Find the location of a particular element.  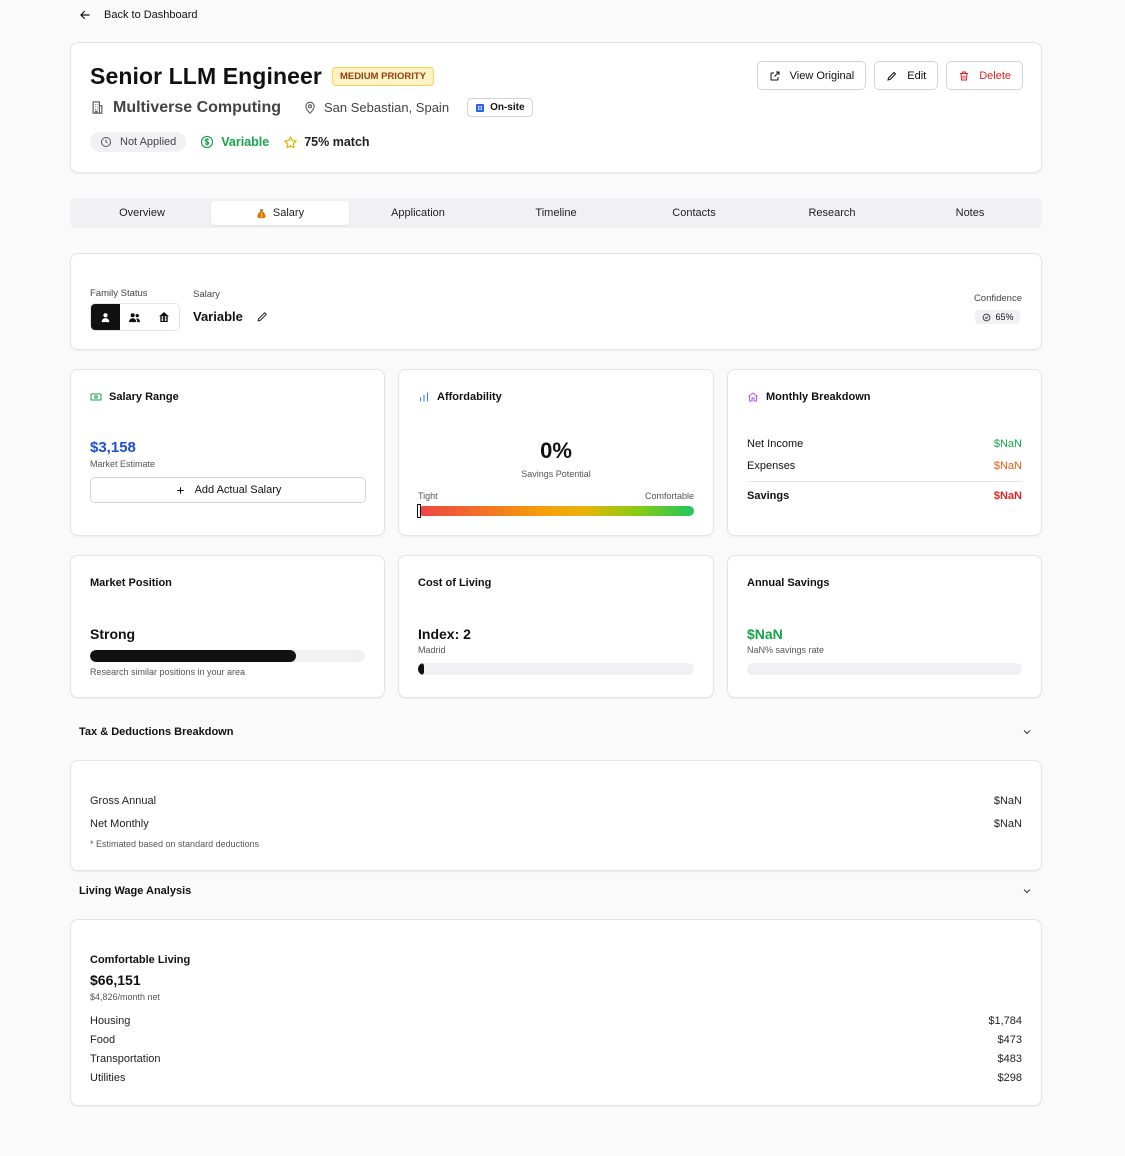

clock-icon is located at coordinates (106, 142).